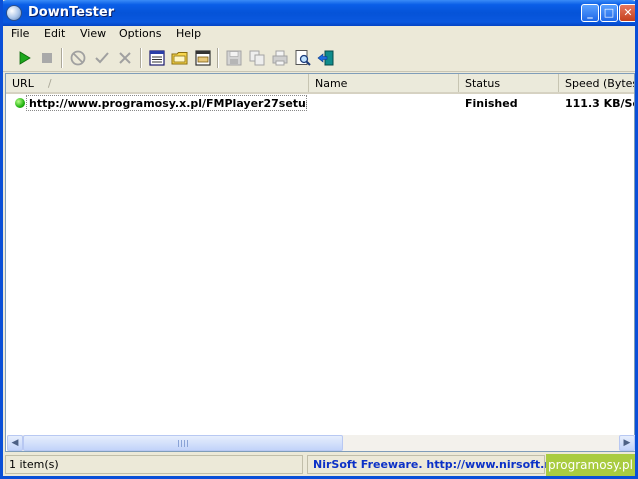  I want to click on finished-status-icon, so click(20, 103).